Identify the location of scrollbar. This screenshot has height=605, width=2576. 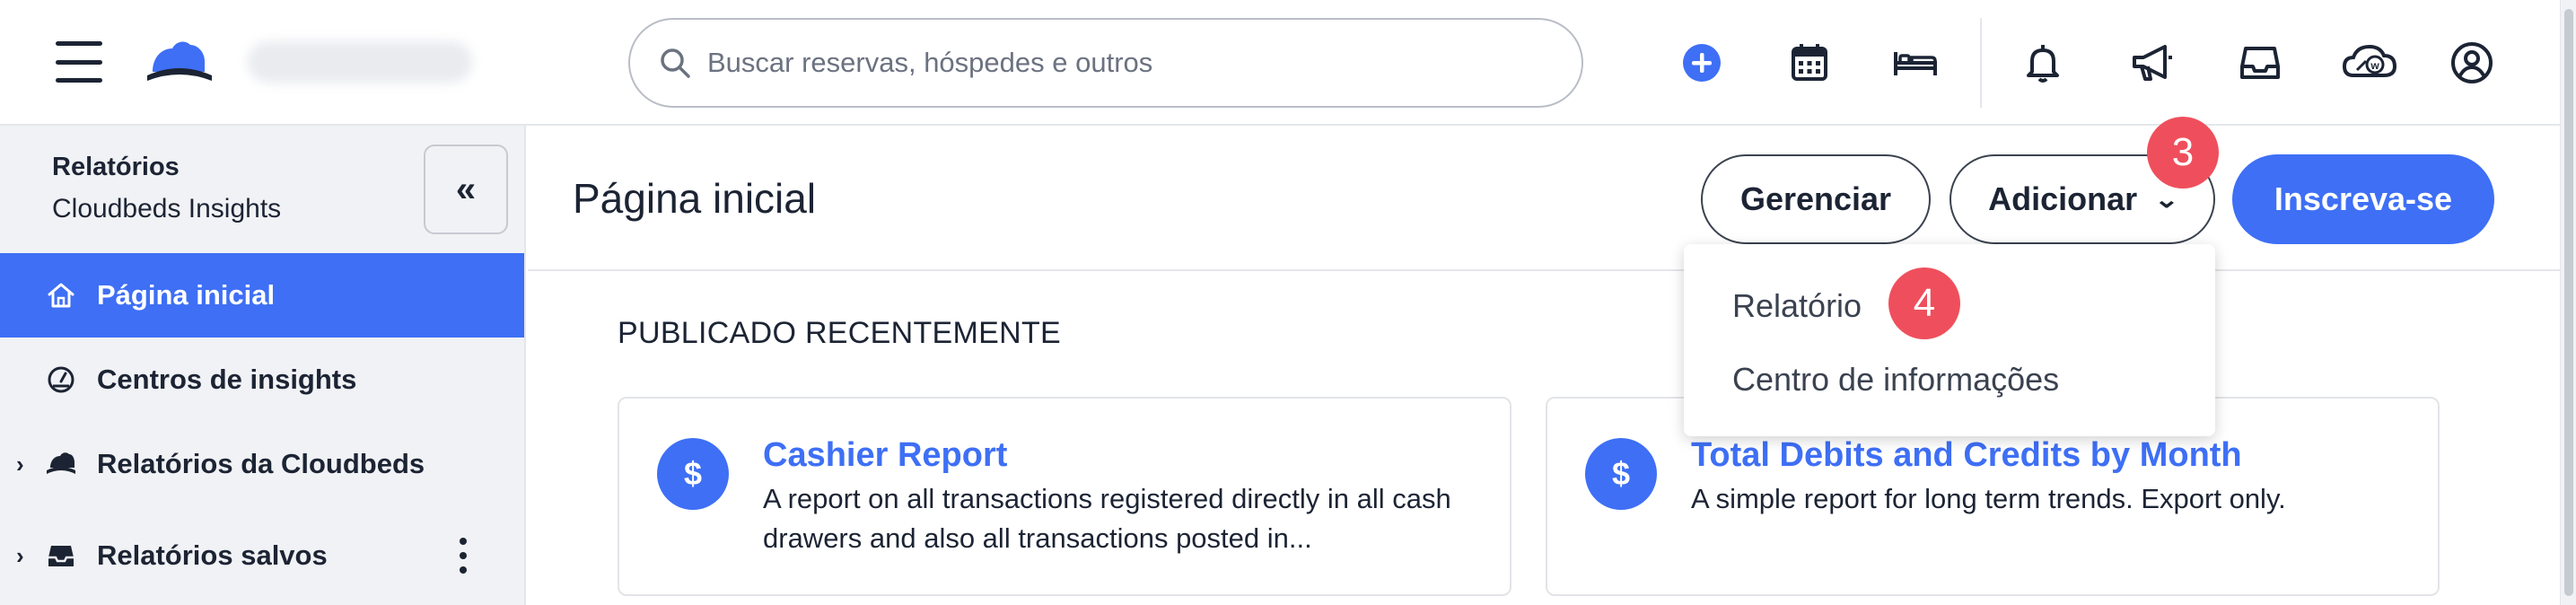
(2568, 303).